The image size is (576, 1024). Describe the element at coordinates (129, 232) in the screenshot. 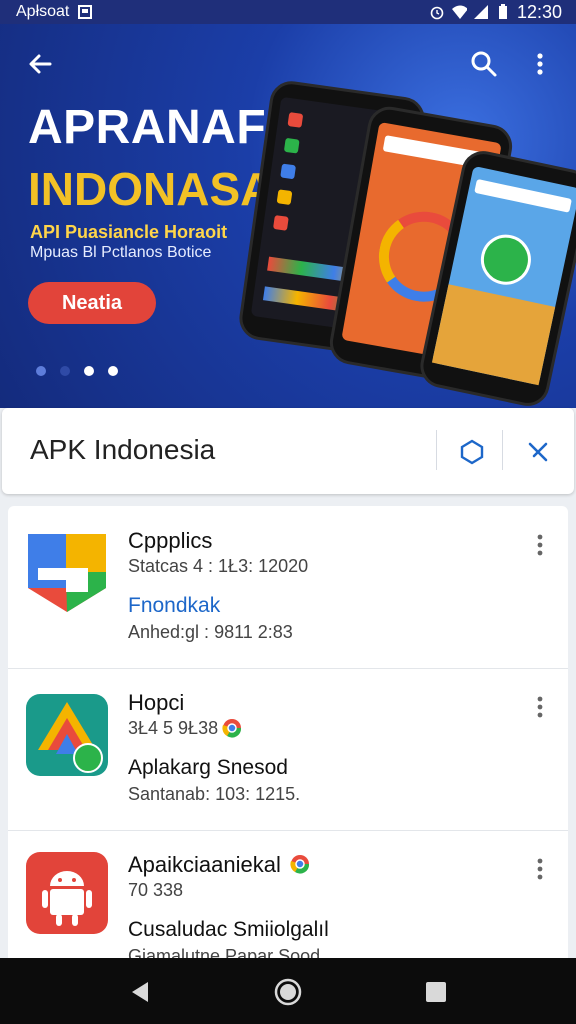

I see `hero-subtitle-line1: API Puasiancle Horaoit` at that location.